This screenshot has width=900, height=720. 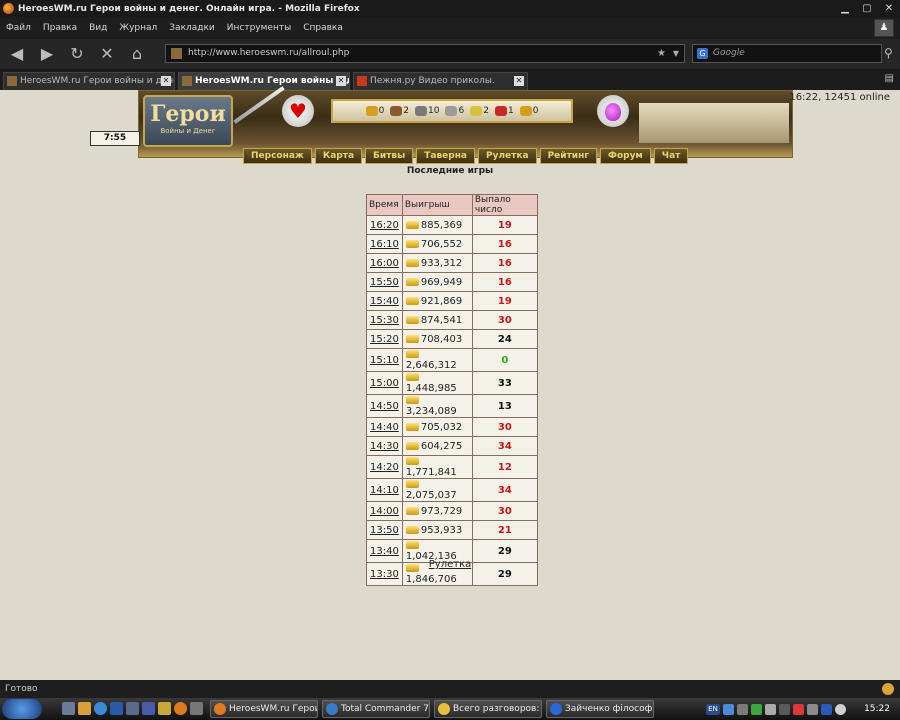 I want to click on game-time-link: 14:20, so click(x=384, y=467).